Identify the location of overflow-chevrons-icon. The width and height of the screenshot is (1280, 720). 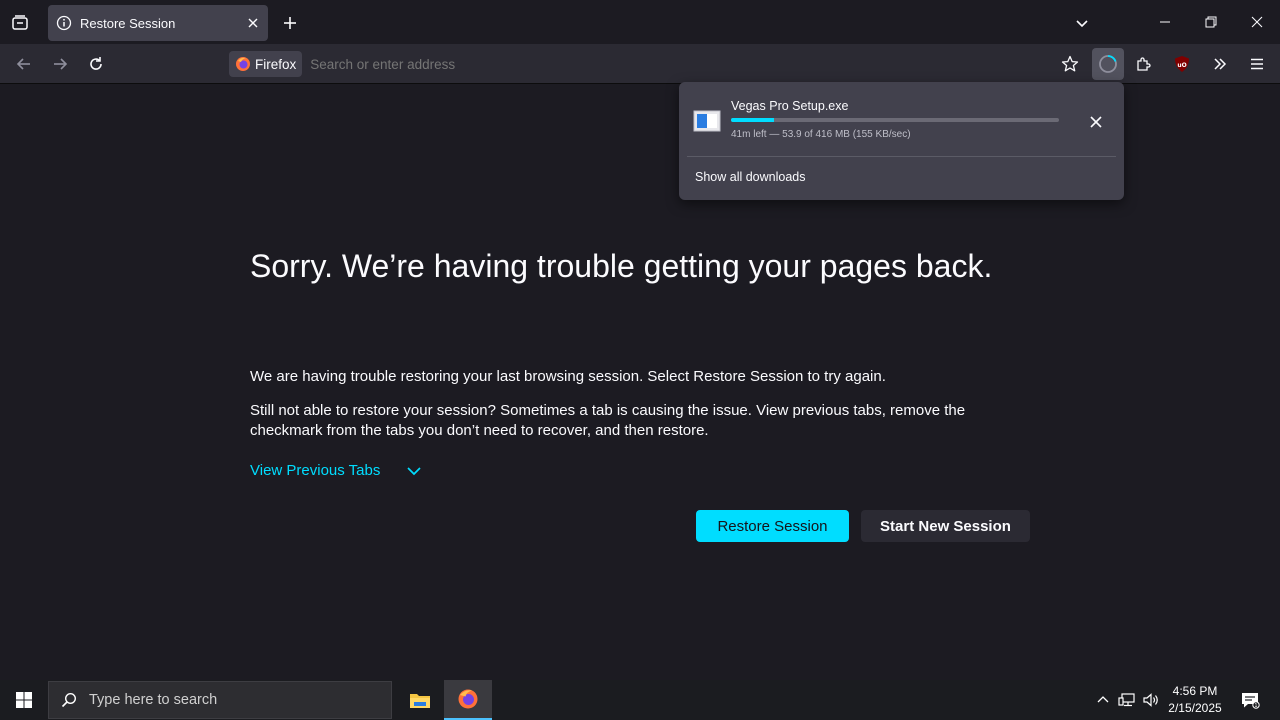
(1220, 64).